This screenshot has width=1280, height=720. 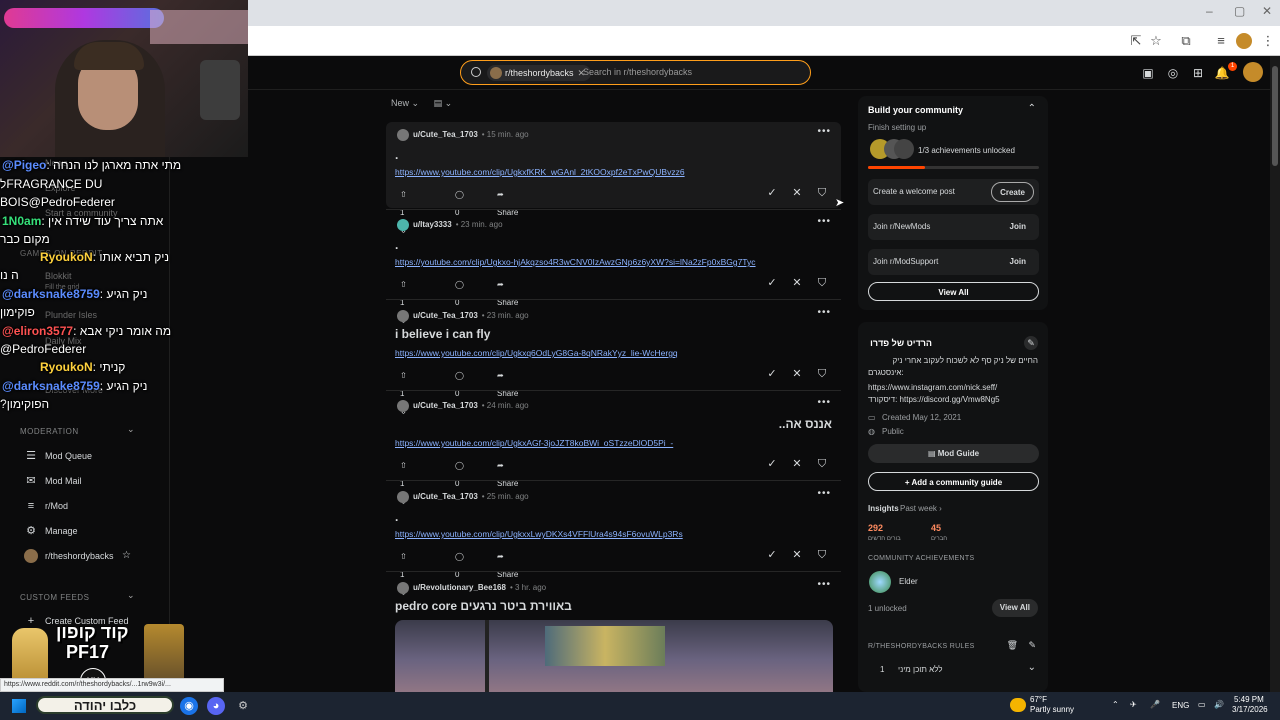 What do you see at coordinates (953, 192) in the screenshot?
I see `task-welcome-post: Create a welcome post Create` at bounding box center [953, 192].